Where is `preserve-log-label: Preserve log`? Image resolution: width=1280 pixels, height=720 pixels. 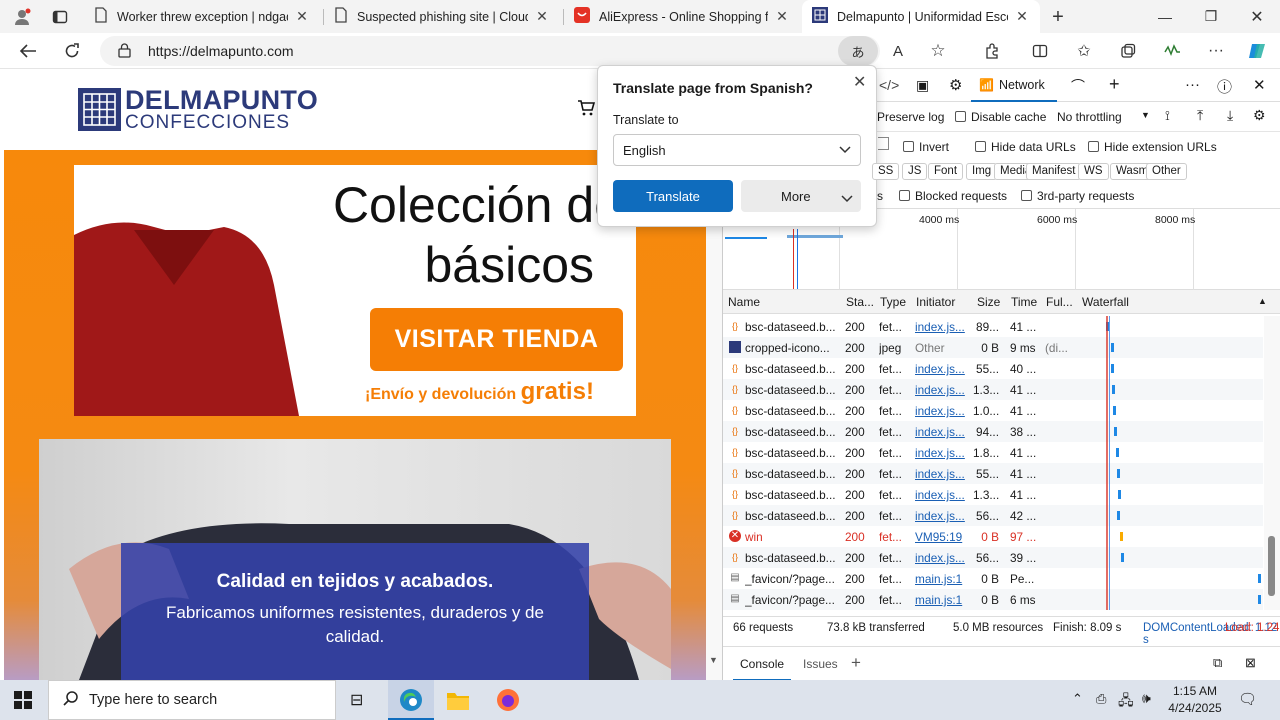 preserve-log-label: Preserve log is located at coordinates (910, 117).